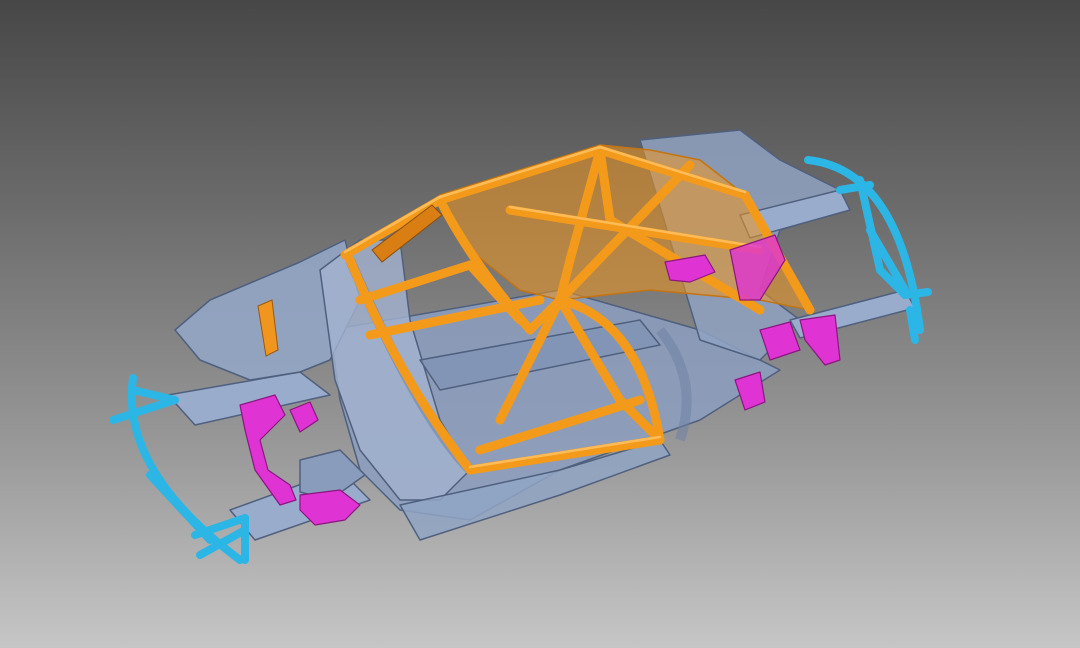 This screenshot has height=648, width=1080. What do you see at coordinates (268, 450) in the screenshot?
I see `front-subframe-left` at bounding box center [268, 450].